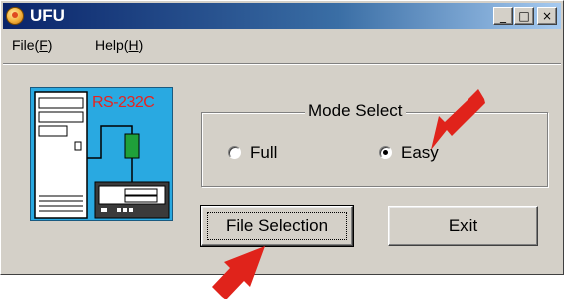 The width and height of the screenshot is (564, 299). What do you see at coordinates (112, 45) in the screenshot?
I see `menu-help-prefix: Help(` at bounding box center [112, 45].